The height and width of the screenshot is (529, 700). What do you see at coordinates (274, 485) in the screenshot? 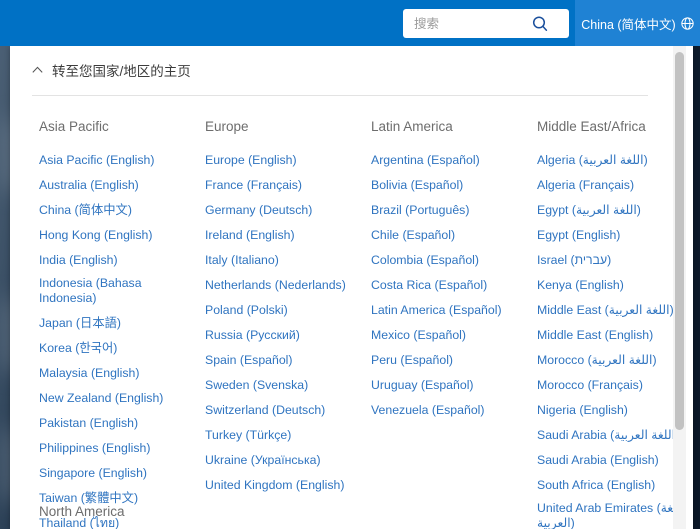
I see `region-link: United Kingdom (English)` at bounding box center [274, 485].